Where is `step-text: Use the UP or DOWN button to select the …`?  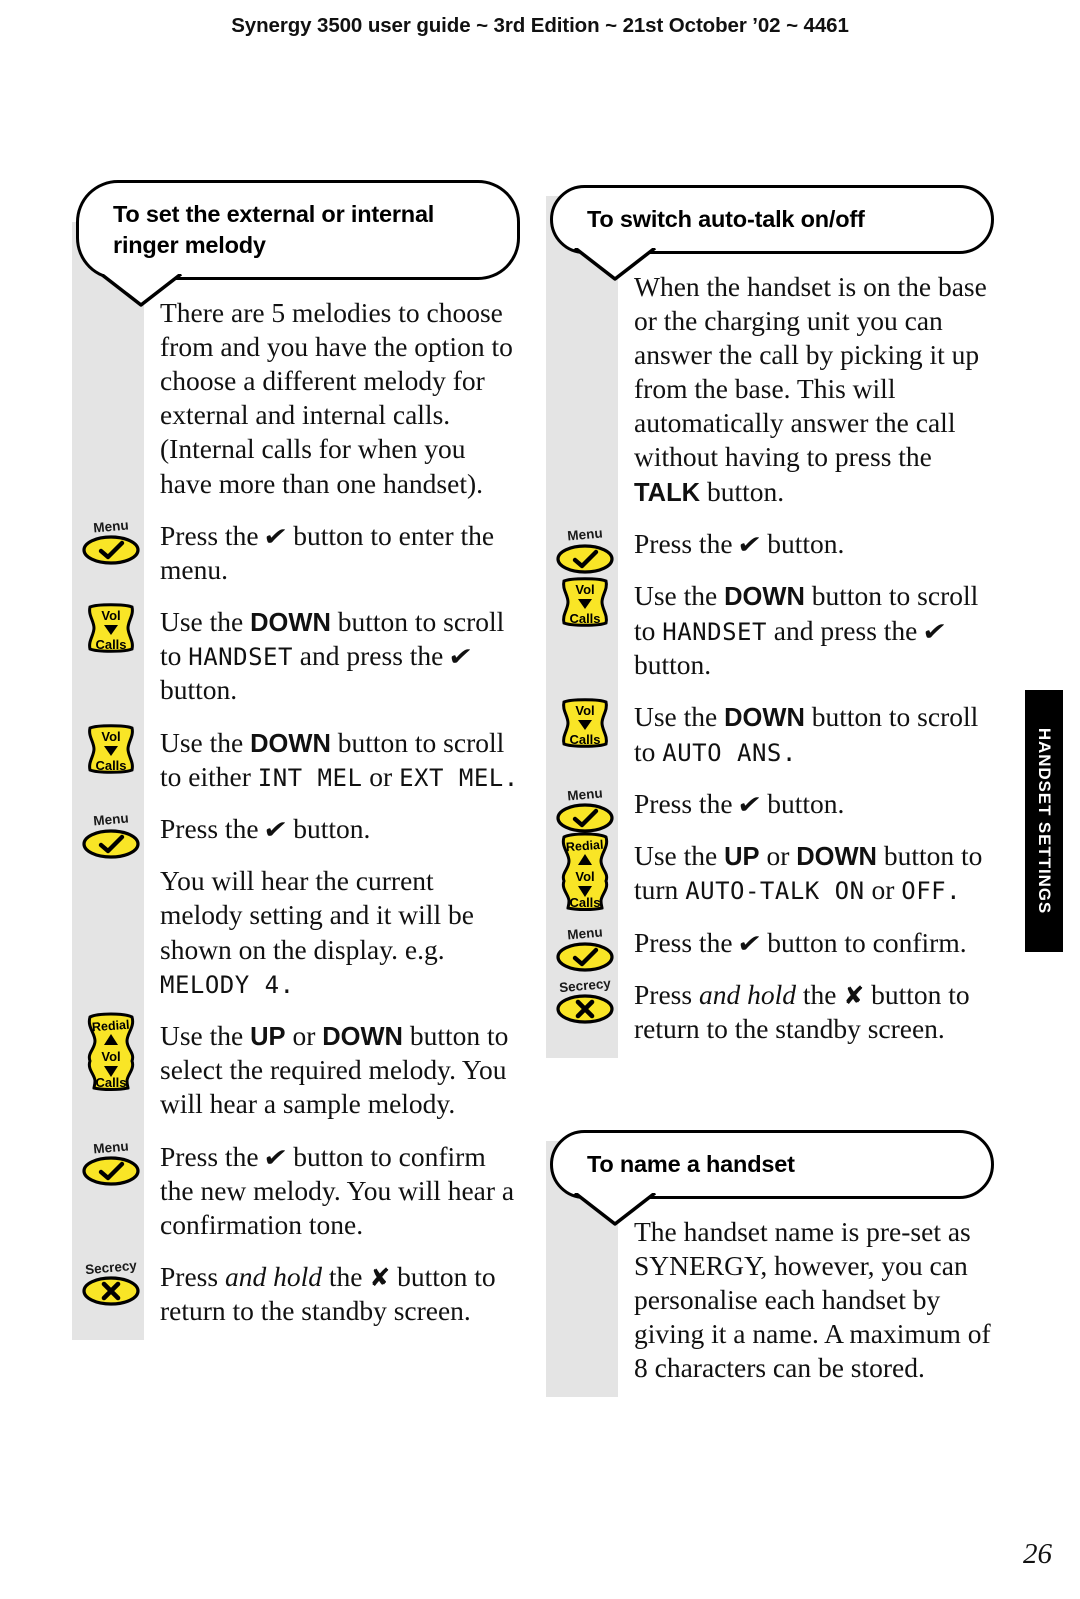
step-text: Use the UP or DOWN button to select the … is located at coordinates (334, 1069).